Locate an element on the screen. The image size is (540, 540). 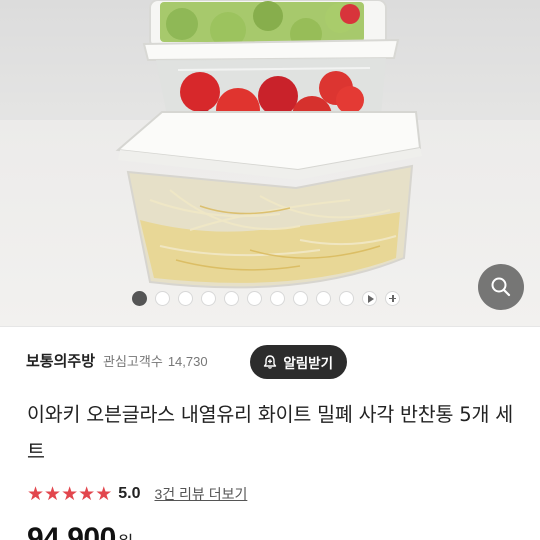
followers-label: 관심고객수 is located at coordinates (133, 361).